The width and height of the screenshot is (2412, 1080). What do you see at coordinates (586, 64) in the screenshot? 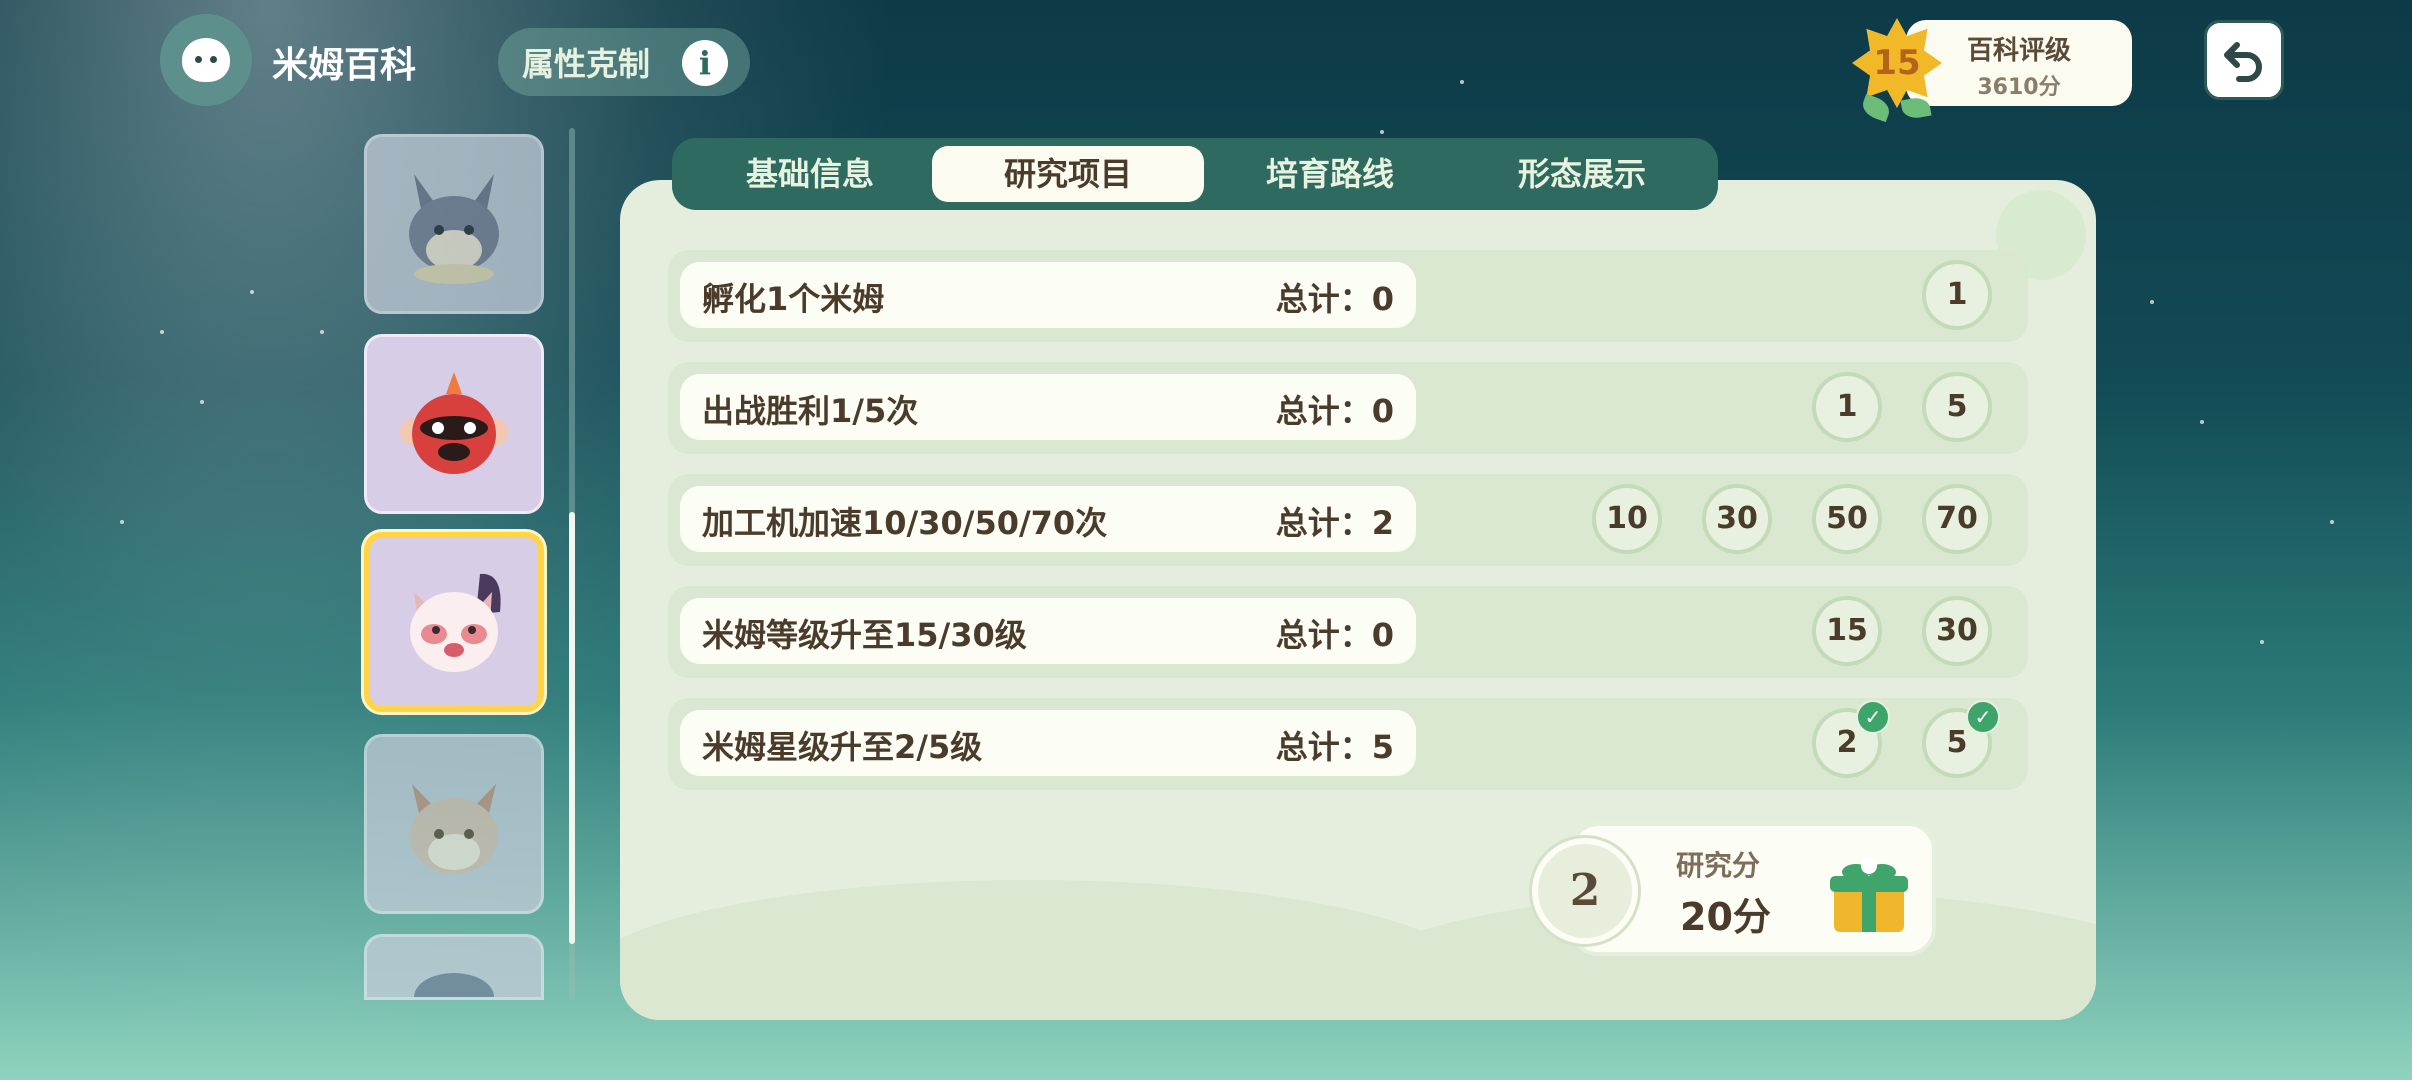
I see `type-chart-label: 属性克制` at bounding box center [586, 64].